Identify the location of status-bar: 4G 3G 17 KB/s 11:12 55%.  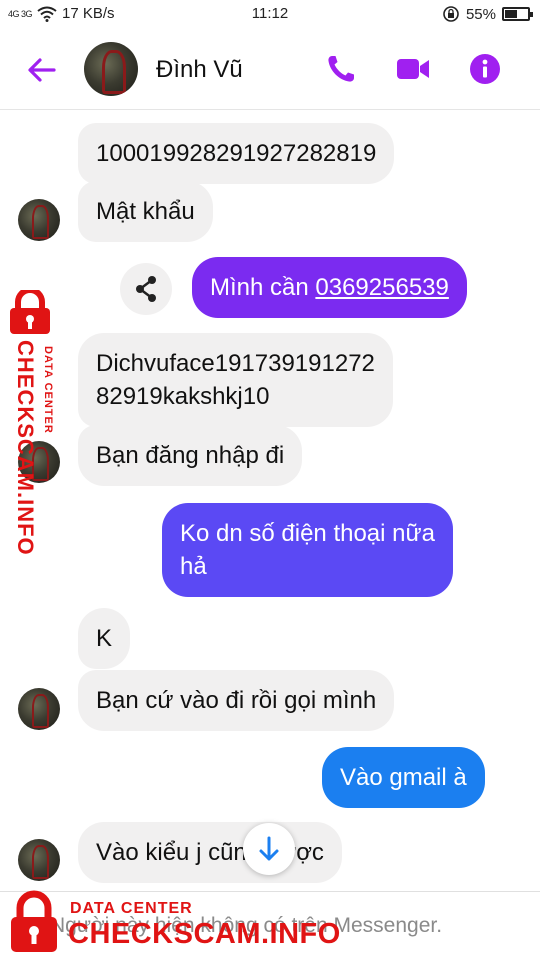
(270, 15).